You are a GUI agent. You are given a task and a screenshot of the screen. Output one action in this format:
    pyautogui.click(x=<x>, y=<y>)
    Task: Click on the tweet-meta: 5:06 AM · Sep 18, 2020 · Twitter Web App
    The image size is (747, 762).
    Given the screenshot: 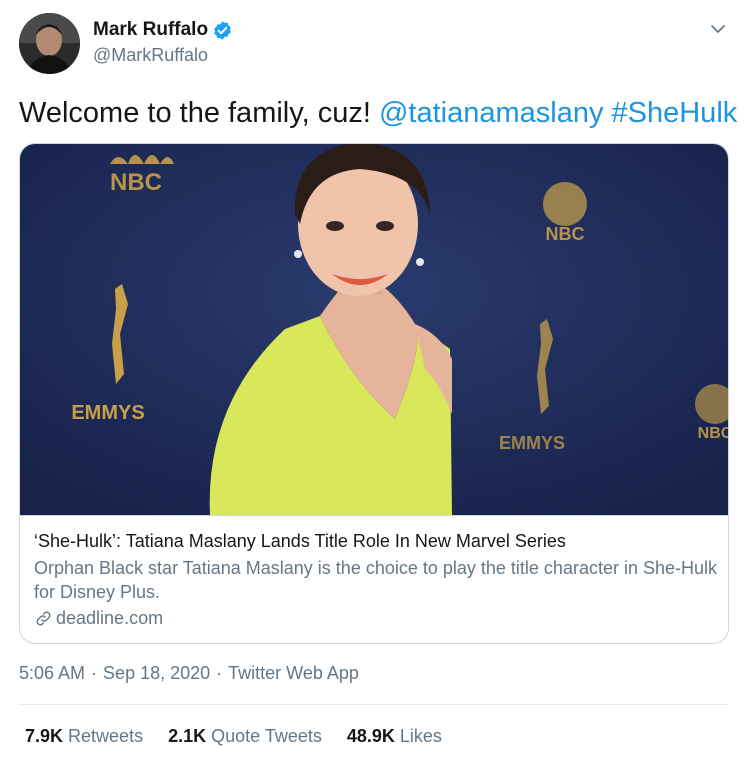 What is the action you would take?
    pyautogui.click(x=189, y=673)
    